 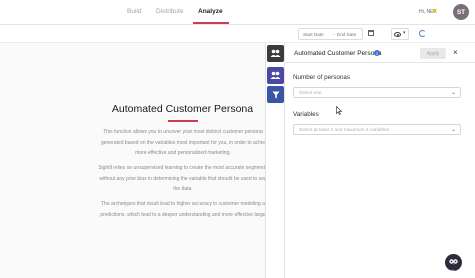 What do you see at coordinates (237, 12) in the screenshot?
I see `top-nav: Build Distribute Analyze Hi, NEX ST` at bounding box center [237, 12].